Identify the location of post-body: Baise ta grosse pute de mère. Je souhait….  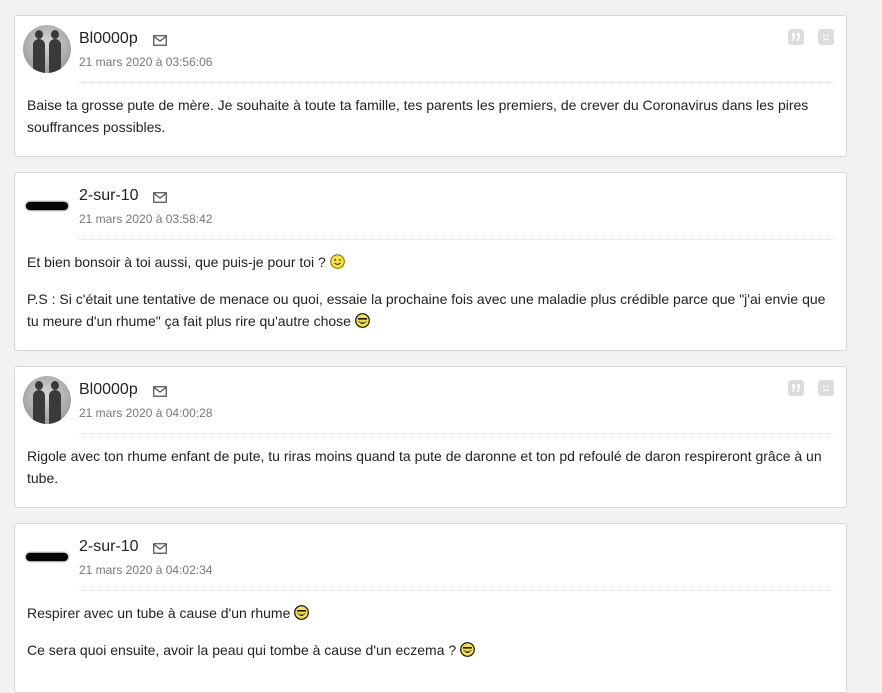
(430, 119).